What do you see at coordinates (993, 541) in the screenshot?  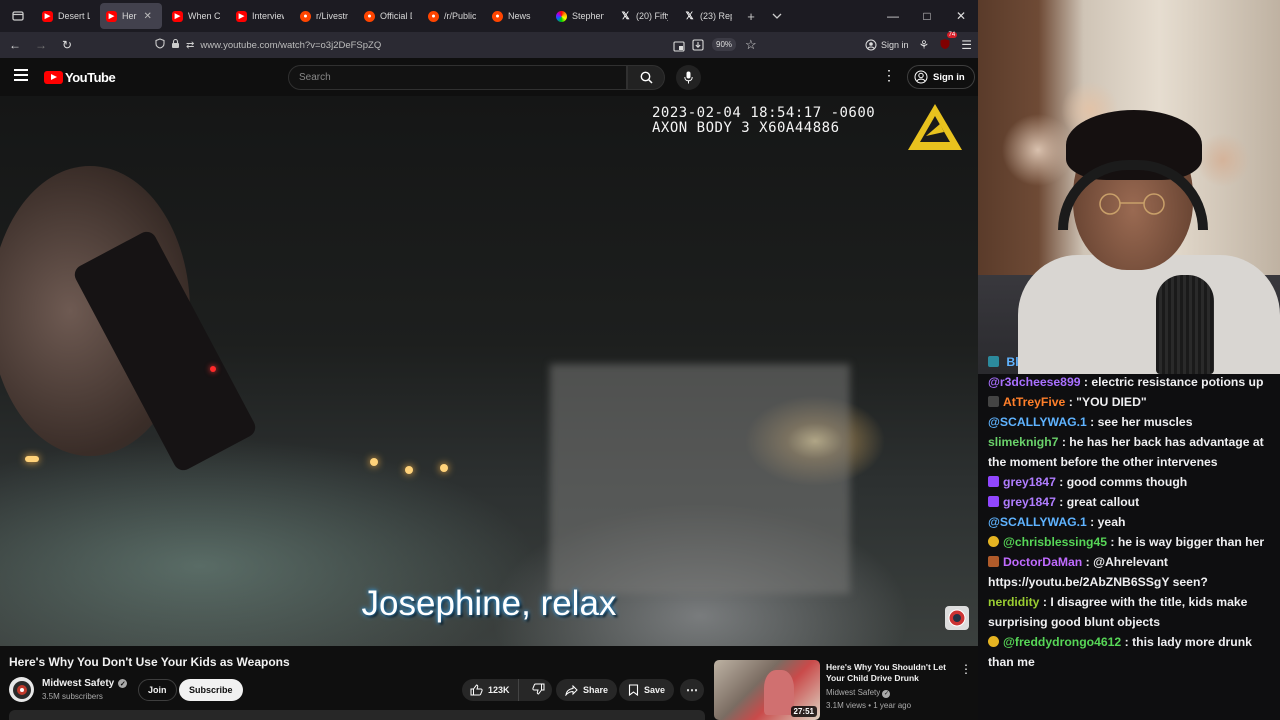 I see `star-badge-icon` at bounding box center [993, 541].